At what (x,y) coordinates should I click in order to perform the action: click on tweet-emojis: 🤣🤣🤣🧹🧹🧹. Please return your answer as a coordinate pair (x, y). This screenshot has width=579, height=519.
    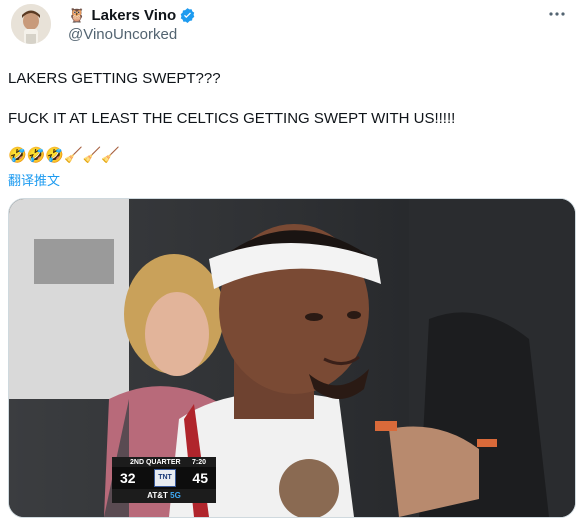
    Looking at the image, I should click on (64, 155).